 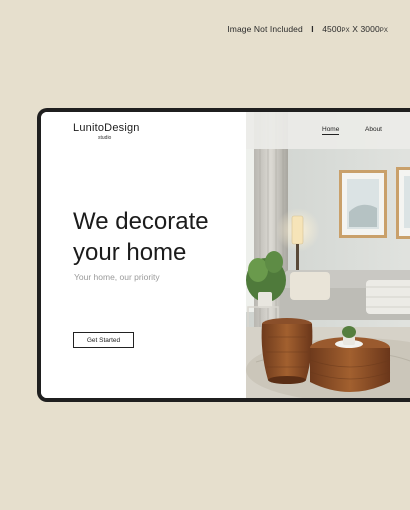 What do you see at coordinates (370, 29) in the screenshot?
I see `caption-height: 3000` at bounding box center [370, 29].